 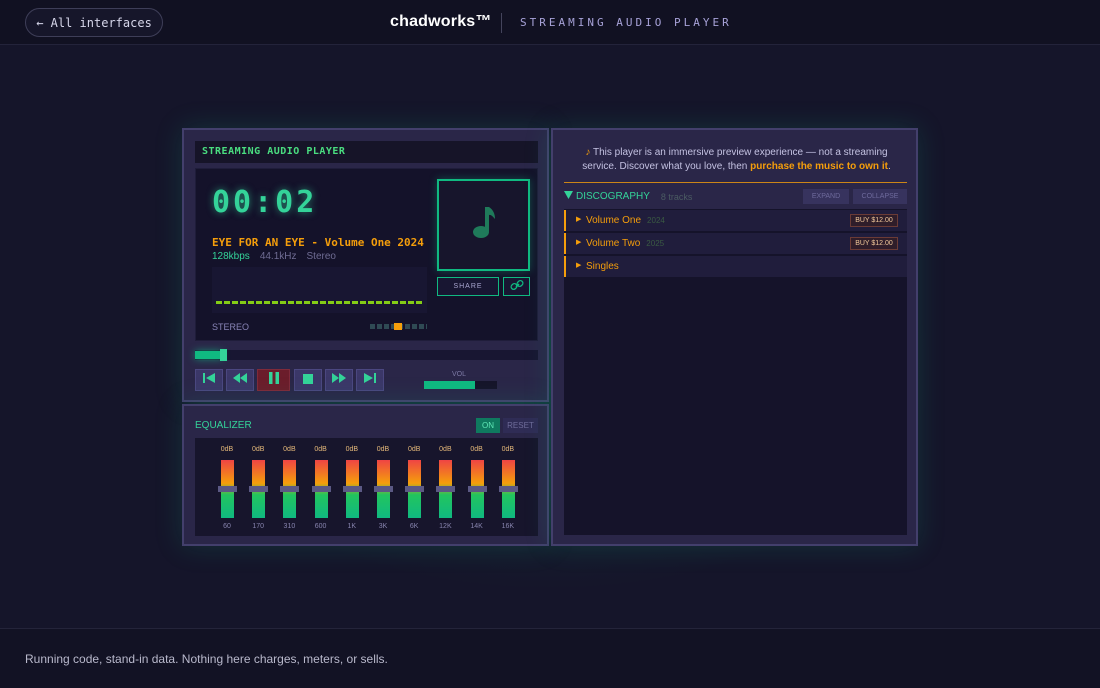 I want to click on eq-band: 0dB 170, so click(x=258, y=489).